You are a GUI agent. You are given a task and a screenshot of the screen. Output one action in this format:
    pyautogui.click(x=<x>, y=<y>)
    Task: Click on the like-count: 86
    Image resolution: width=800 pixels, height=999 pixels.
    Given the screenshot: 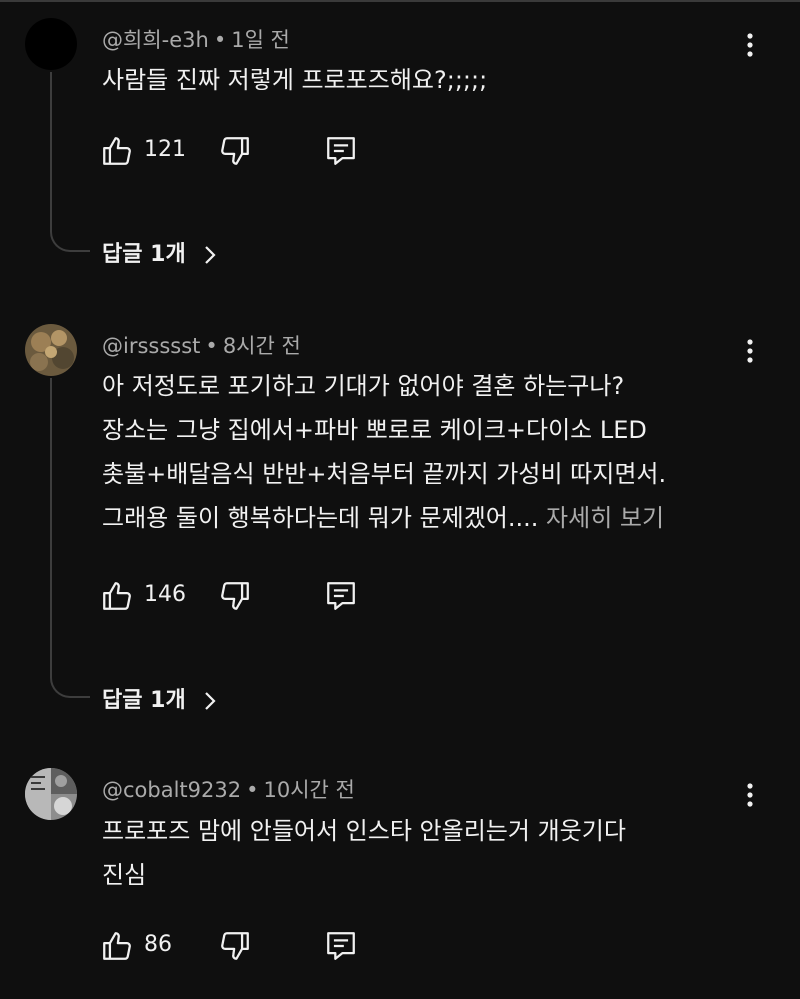 What is the action you would take?
    pyautogui.click(x=158, y=944)
    